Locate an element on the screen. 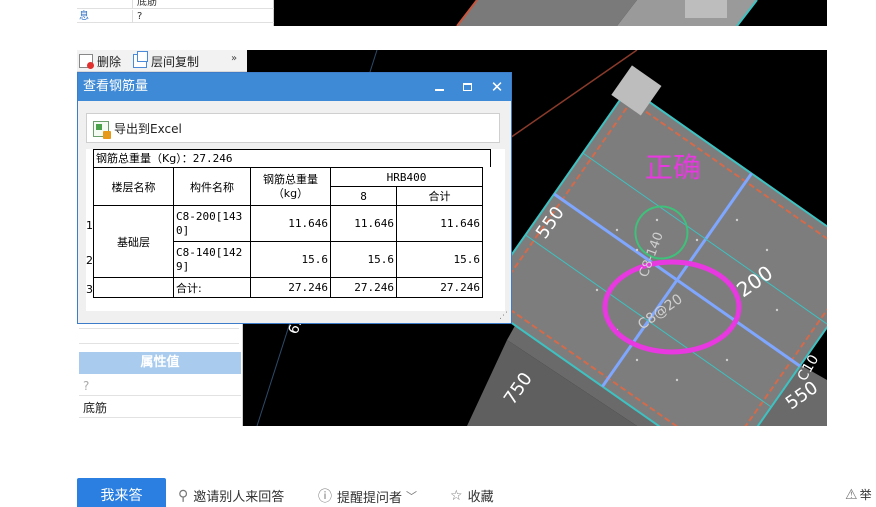 The width and height of the screenshot is (876, 507). invite-answer-link: ⚲ 邀请别人来回答 is located at coordinates (231, 496).